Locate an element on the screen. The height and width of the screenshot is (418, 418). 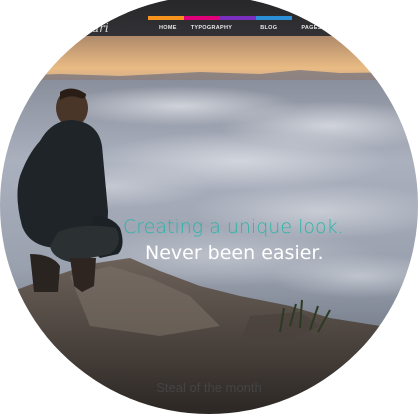
site-header-bar: ari HOME TYPOGRAPHY BLOG PAGES ELEMENTS is located at coordinates (209, 18).